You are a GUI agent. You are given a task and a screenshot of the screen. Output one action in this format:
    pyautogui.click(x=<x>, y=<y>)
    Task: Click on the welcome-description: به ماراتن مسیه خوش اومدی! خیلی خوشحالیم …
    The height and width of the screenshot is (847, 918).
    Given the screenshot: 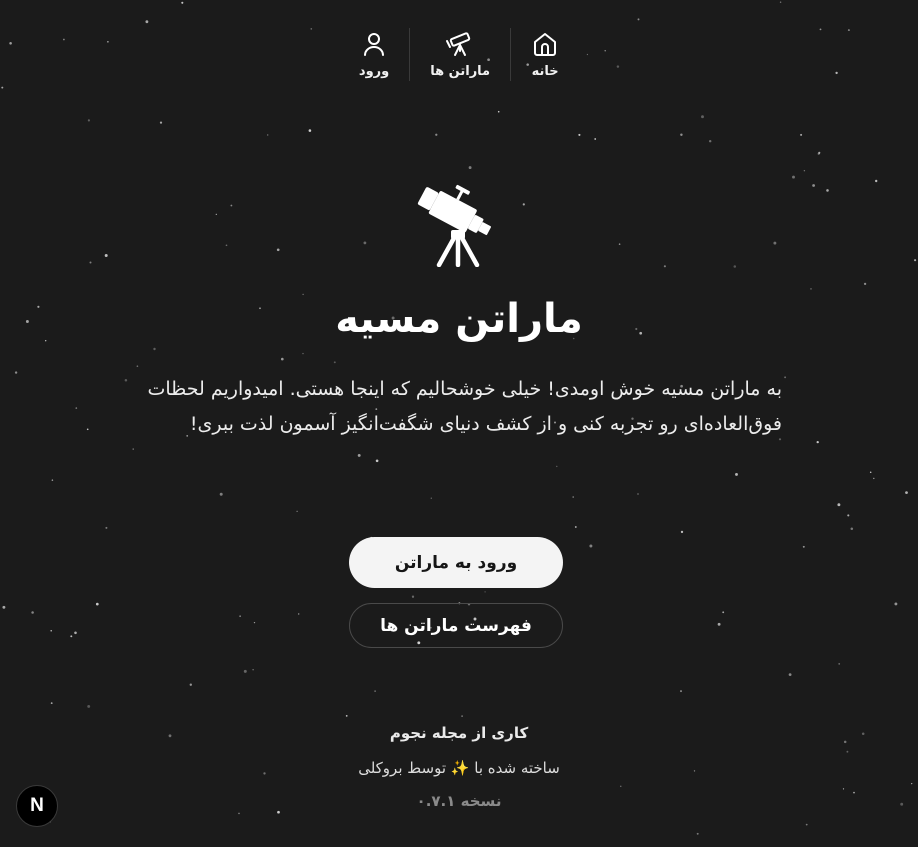 What is the action you would take?
    pyautogui.click(x=465, y=406)
    